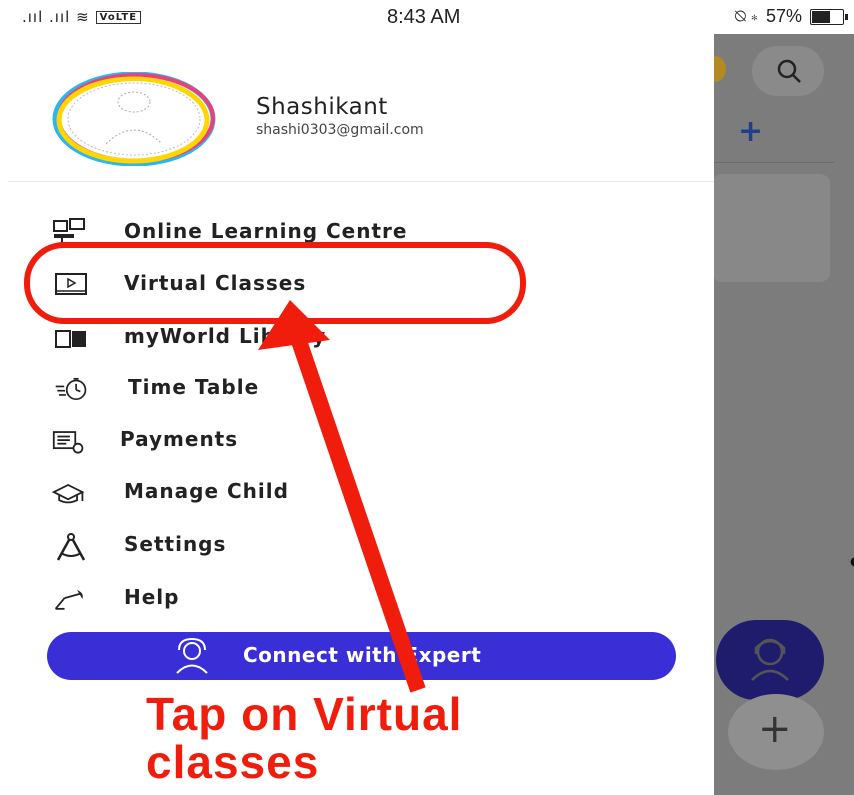 Image resolution: width=854 pixels, height=795 pixels. I want to click on annotation-line2: classes, so click(233, 762).